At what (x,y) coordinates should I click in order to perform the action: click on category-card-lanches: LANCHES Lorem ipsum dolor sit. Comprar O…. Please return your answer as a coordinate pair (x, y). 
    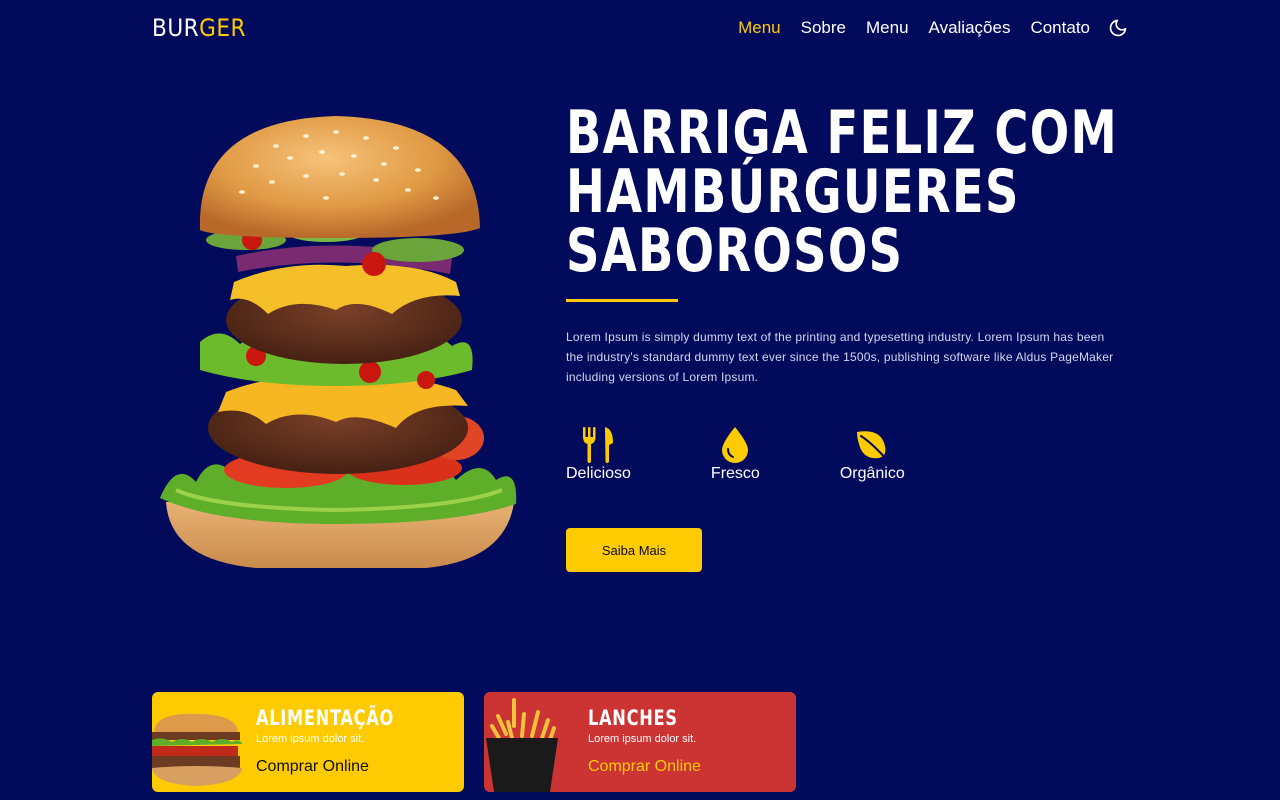
    Looking at the image, I should click on (640, 742).